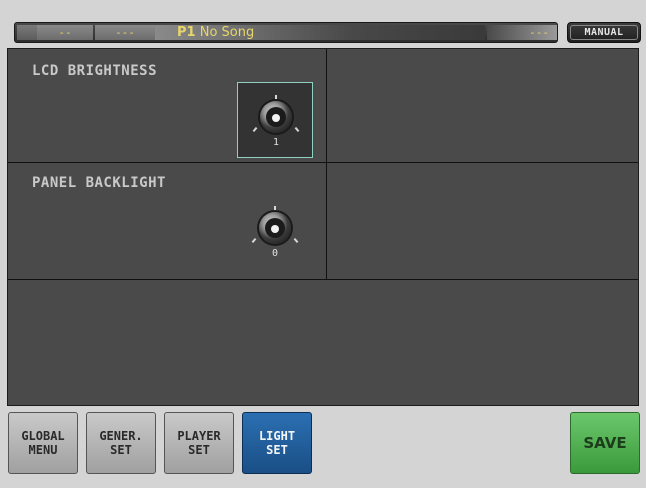  What do you see at coordinates (605, 443) in the screenshot?
I see `save-button: SAVE` at bounding box center [605, 443].